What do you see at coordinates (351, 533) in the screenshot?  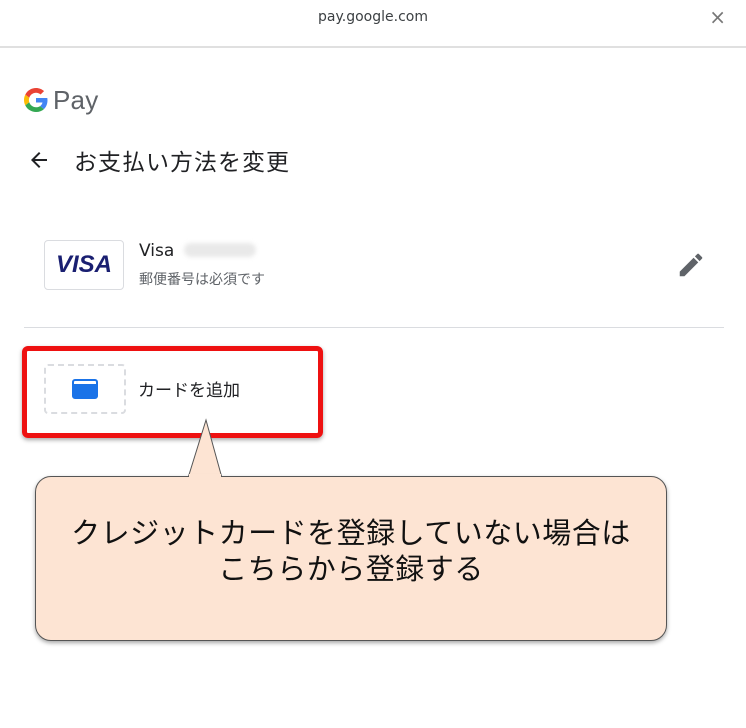 I see `annotation-line-1: クレジットカードを登録していない場合は` at bounding box center [351, 533].